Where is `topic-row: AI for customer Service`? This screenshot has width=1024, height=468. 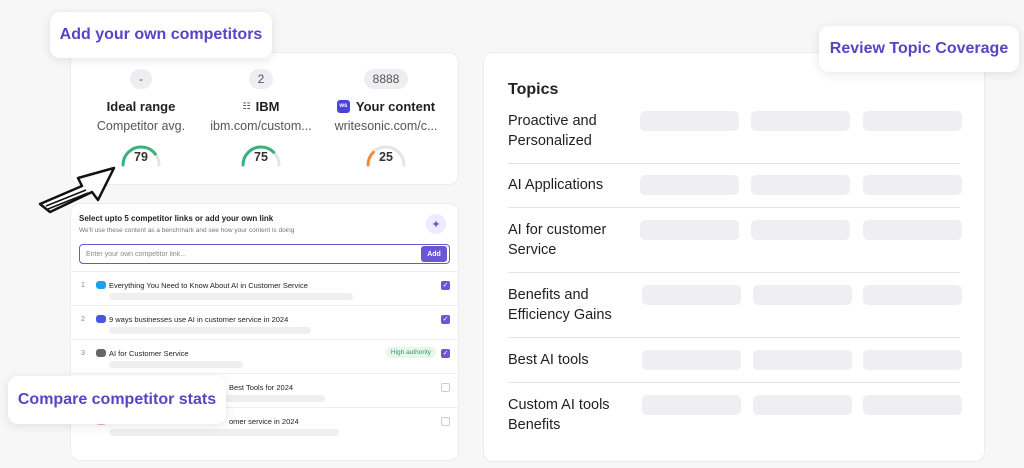
topic-row: AI for customer Service is located at coordinates (735, 246).